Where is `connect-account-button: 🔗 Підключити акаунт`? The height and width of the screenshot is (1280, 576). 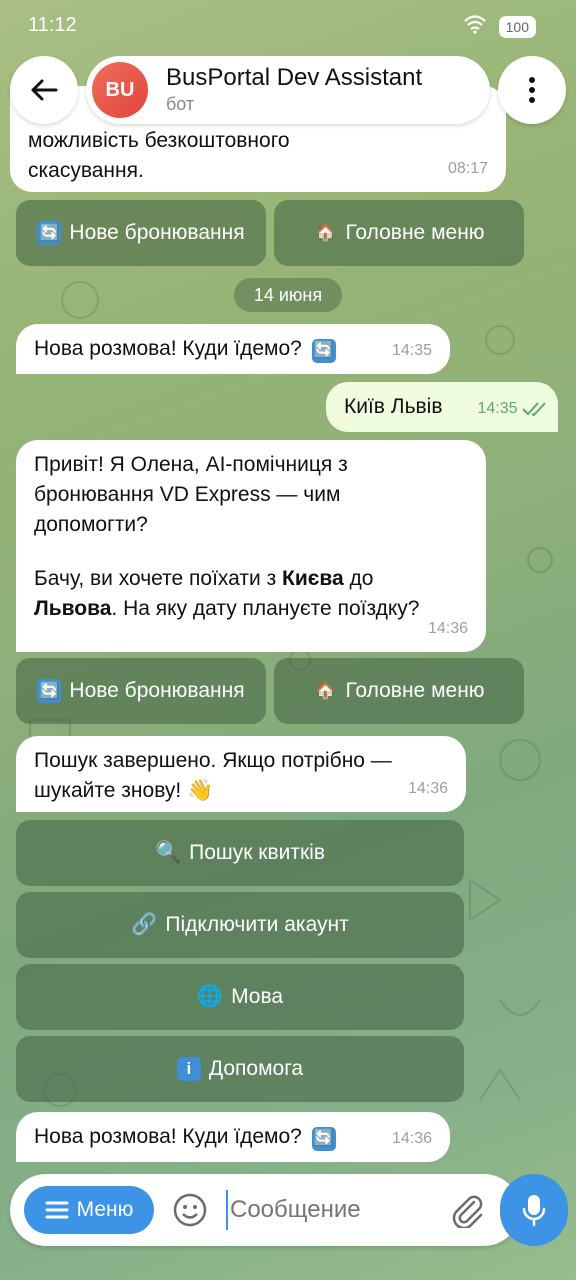 connect-account-button: 🔗 Підключити акаунт is located at coordinates (240, 925).